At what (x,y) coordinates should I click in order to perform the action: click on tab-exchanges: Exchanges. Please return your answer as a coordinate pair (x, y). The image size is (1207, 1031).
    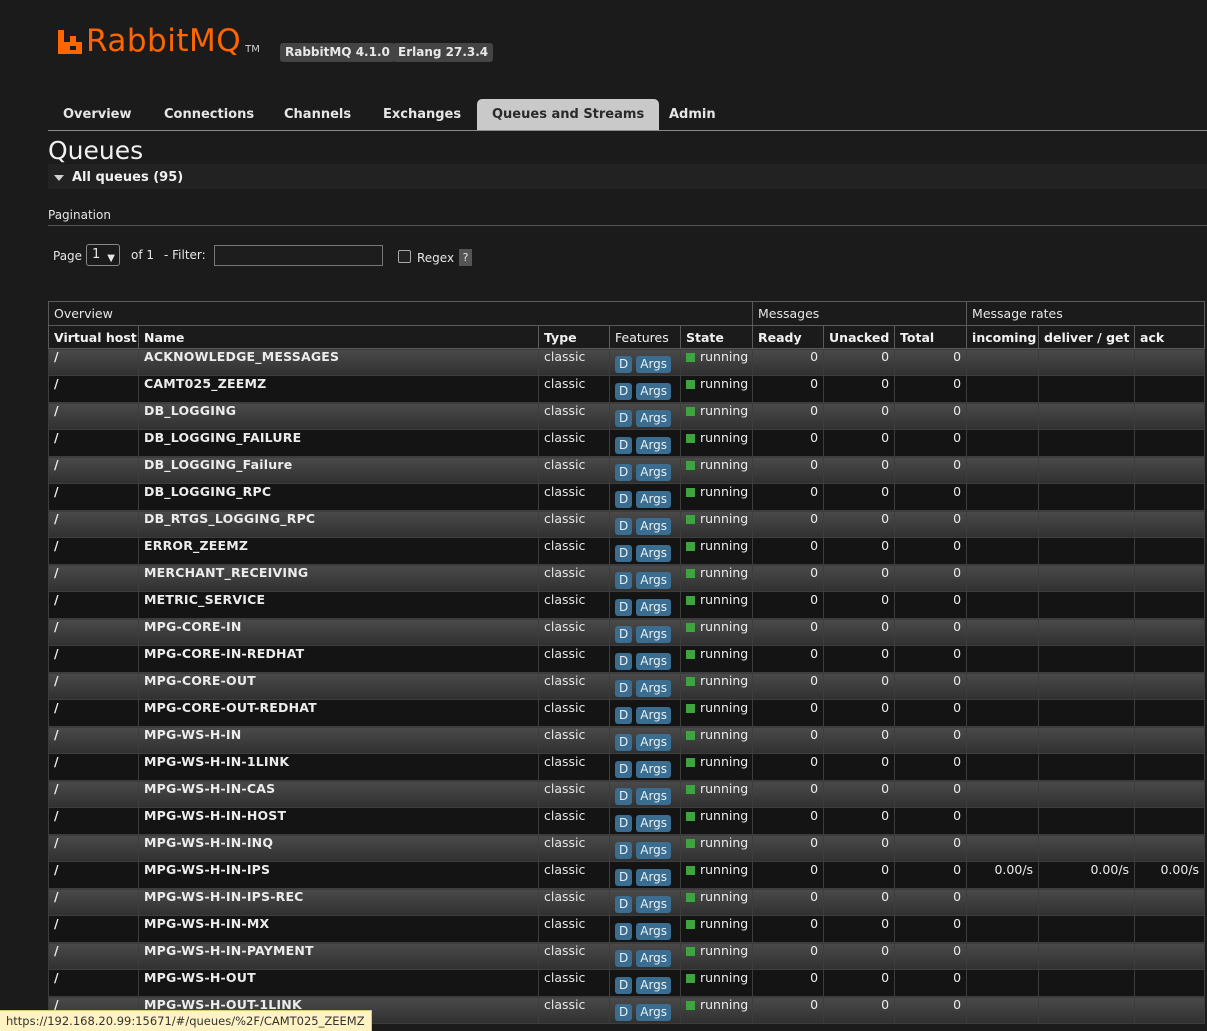
    Looking at the image, I should click on (422, 114).